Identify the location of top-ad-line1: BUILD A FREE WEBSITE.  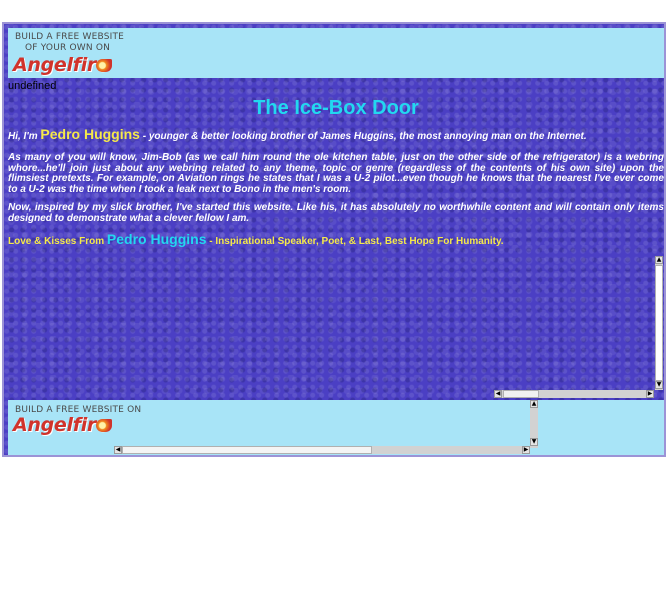
(70, 37).